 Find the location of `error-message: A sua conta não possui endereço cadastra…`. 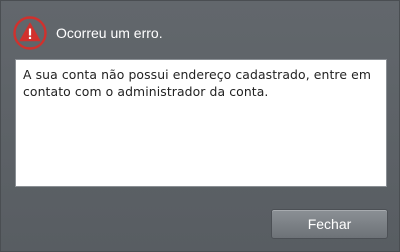

error-message: A sua conta não possui endereço cadastra… is located at coordinates (197, 83).